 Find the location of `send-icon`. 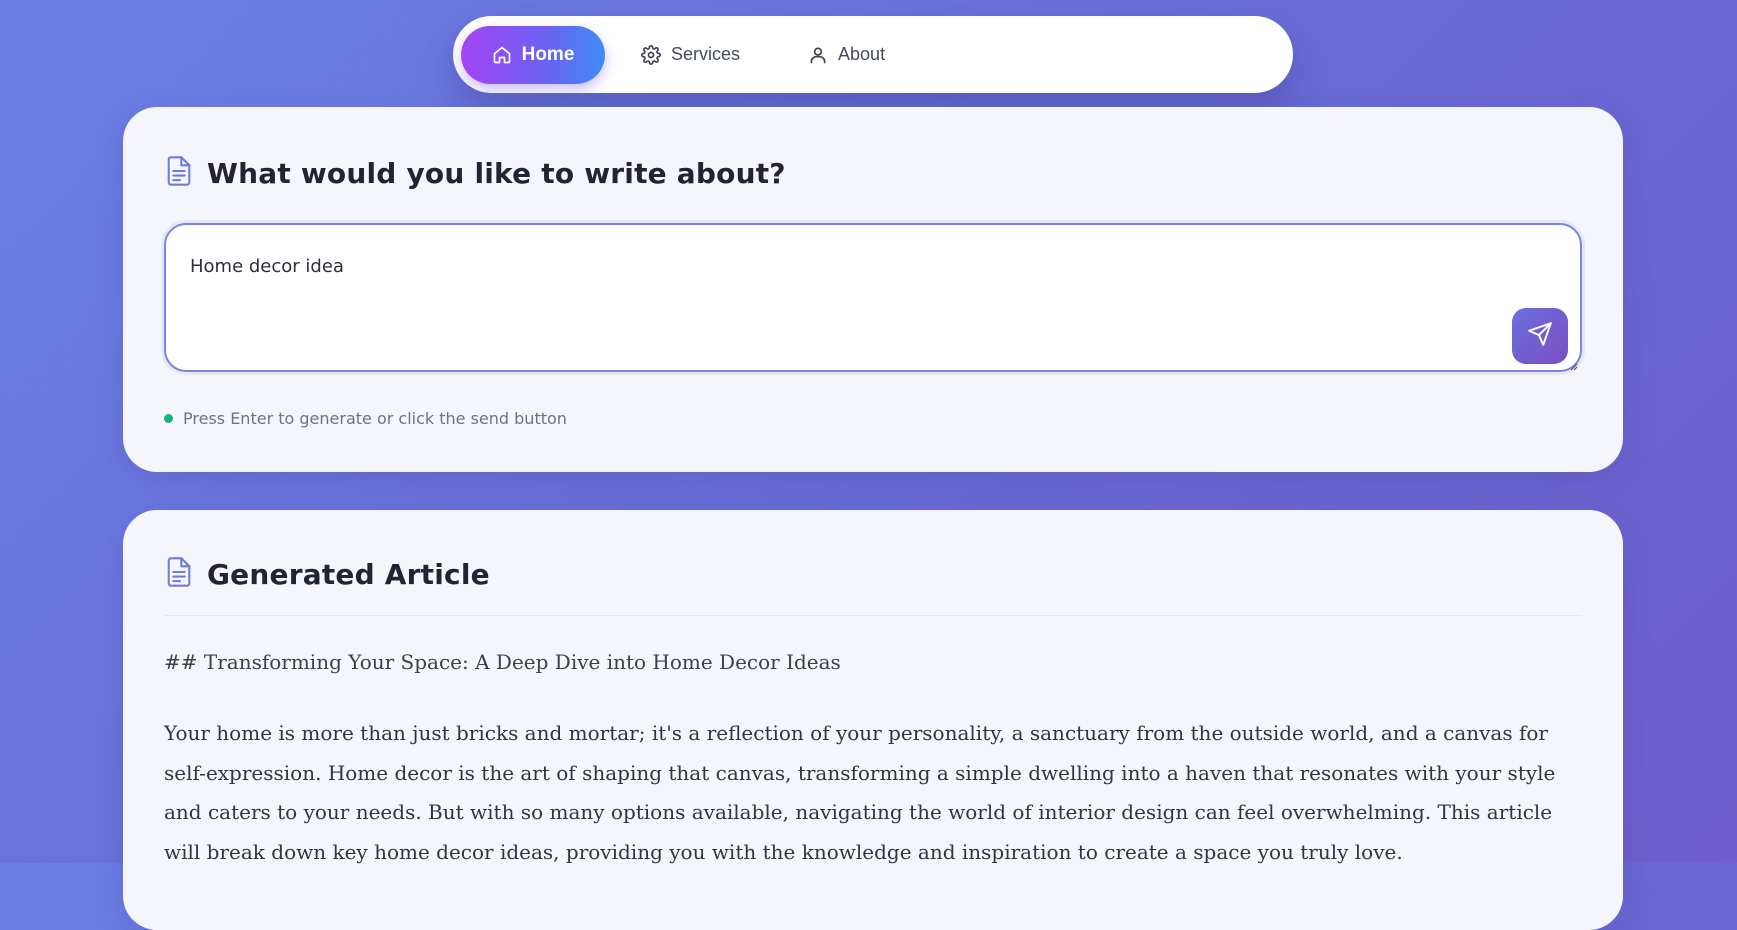

send-icon is located at coordinates (1540, 336).